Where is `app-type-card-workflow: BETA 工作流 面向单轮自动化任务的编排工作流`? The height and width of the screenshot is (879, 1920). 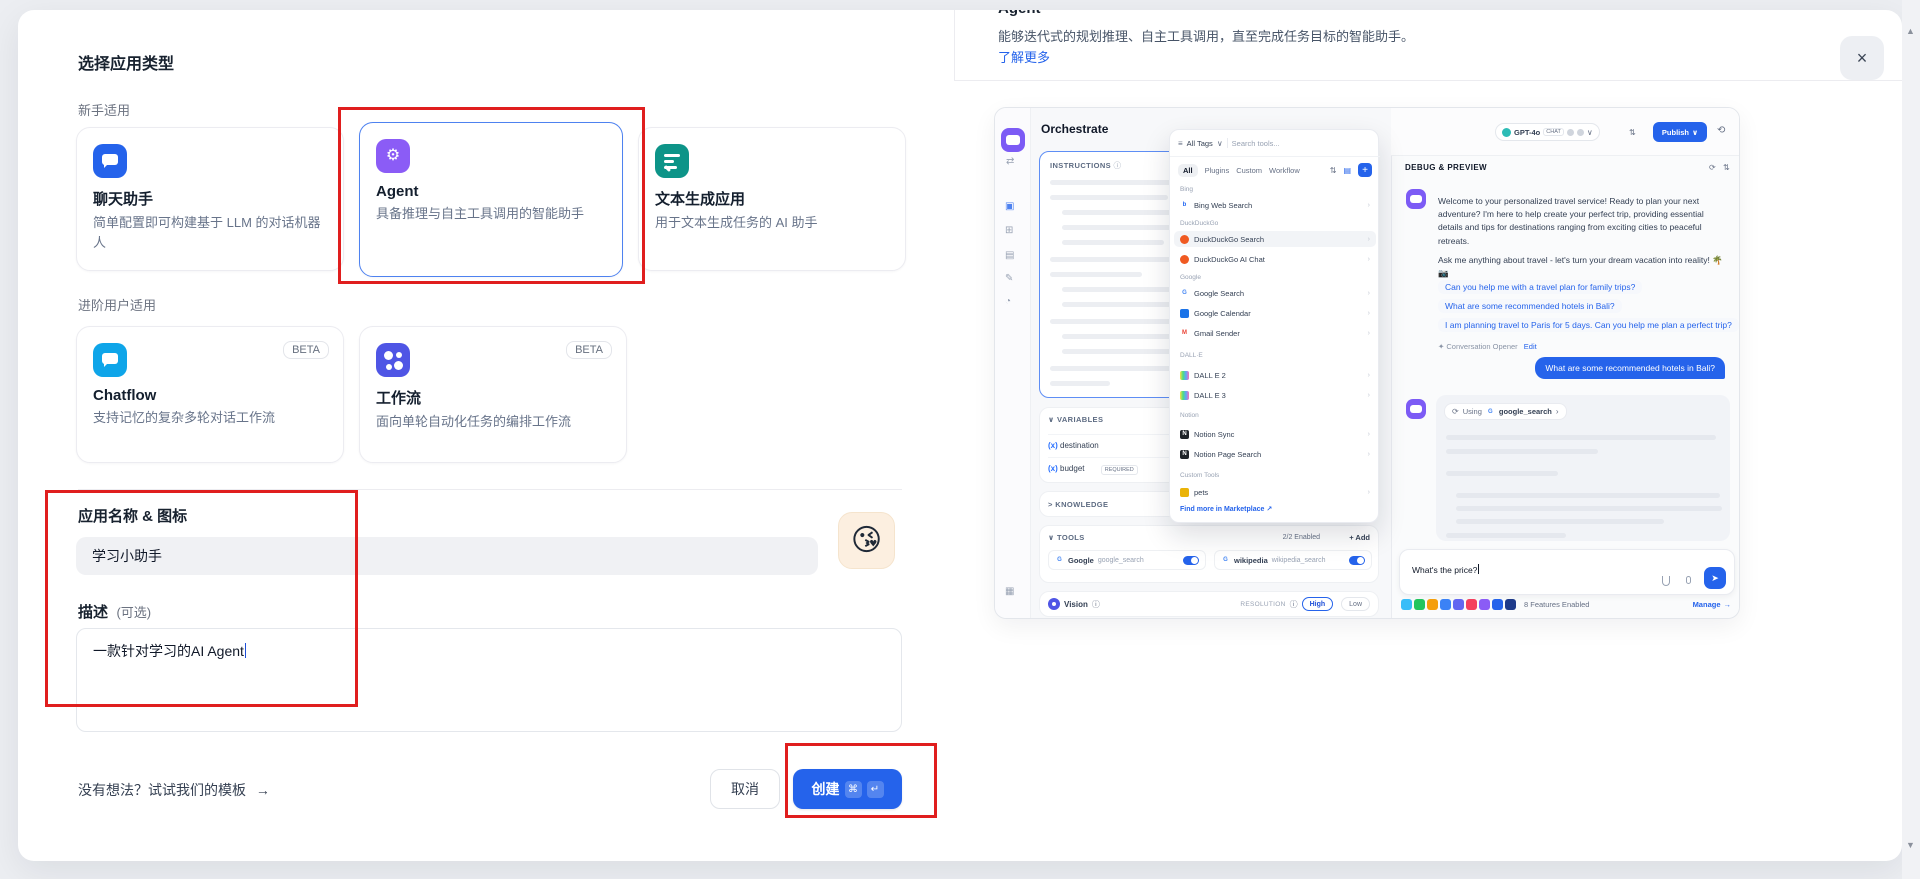
app-type-card-workflow: BETA 工作流 面向单轮自动化任务的编排工作流 is located at coordinates (493, 394).